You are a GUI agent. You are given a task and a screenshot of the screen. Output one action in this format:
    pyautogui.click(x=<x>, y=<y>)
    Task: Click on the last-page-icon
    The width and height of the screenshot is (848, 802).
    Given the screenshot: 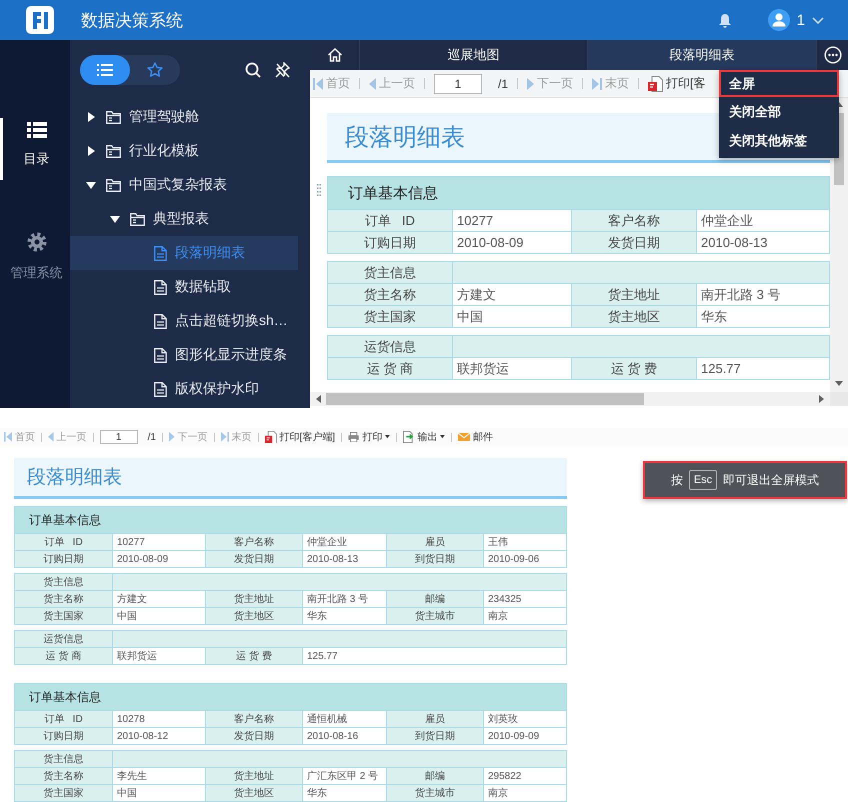 What is the action you would take?
    pyautogui.click(x=224, y=437)
    